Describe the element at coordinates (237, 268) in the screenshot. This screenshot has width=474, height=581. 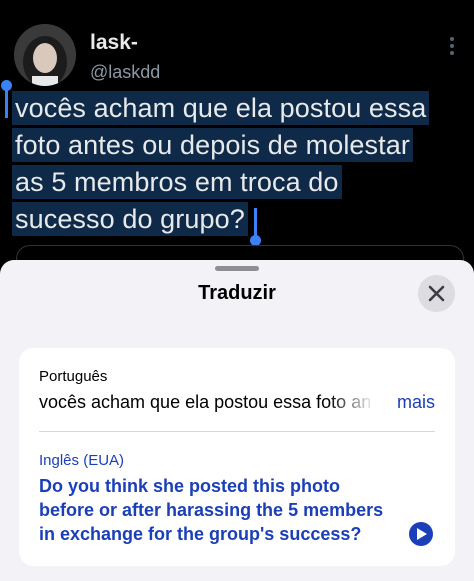
I see `sheet-grabber` at that location.